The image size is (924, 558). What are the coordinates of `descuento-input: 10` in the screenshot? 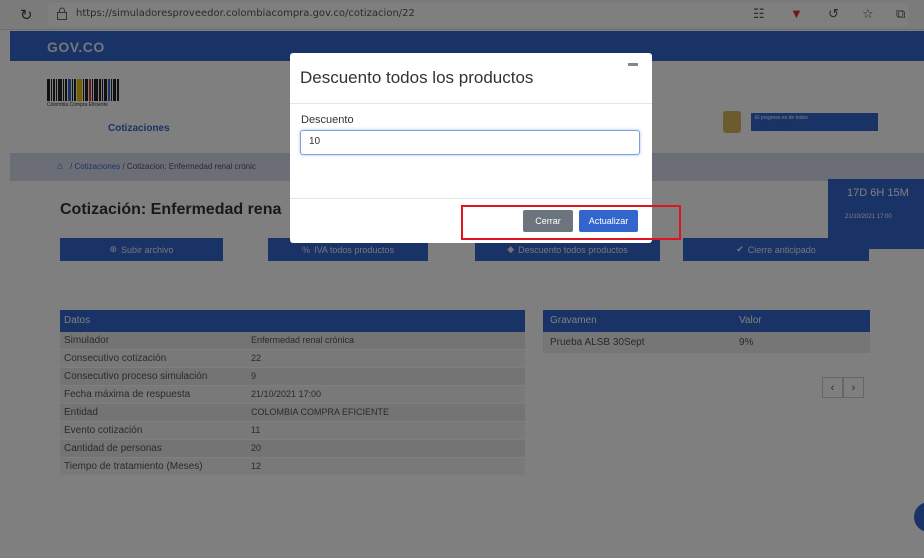 It's located at (470, 142).